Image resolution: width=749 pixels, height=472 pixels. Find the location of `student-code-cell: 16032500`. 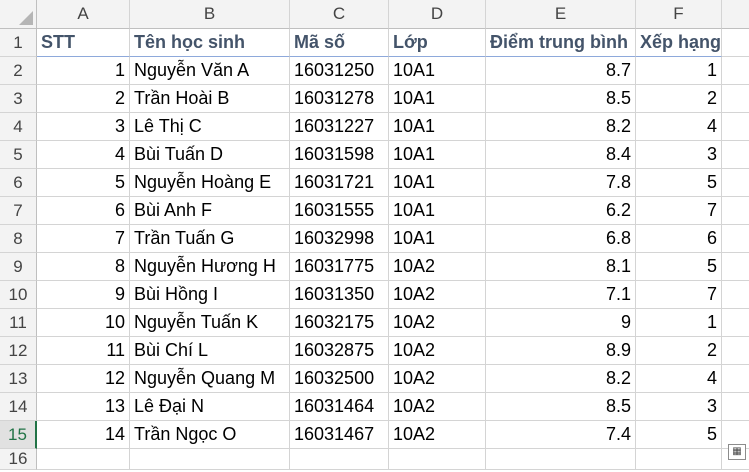

student-code-cell: 16032500 is located at coordinates (339, 379).